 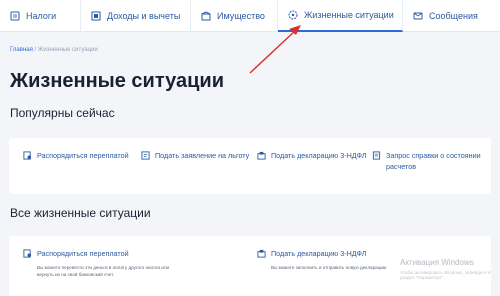 What do you see at coordinates (319, 155) in the screenshot?
I see `popular-item-label: Подать декларацию 3-НДФЛ` at bounding box center [319, 155].